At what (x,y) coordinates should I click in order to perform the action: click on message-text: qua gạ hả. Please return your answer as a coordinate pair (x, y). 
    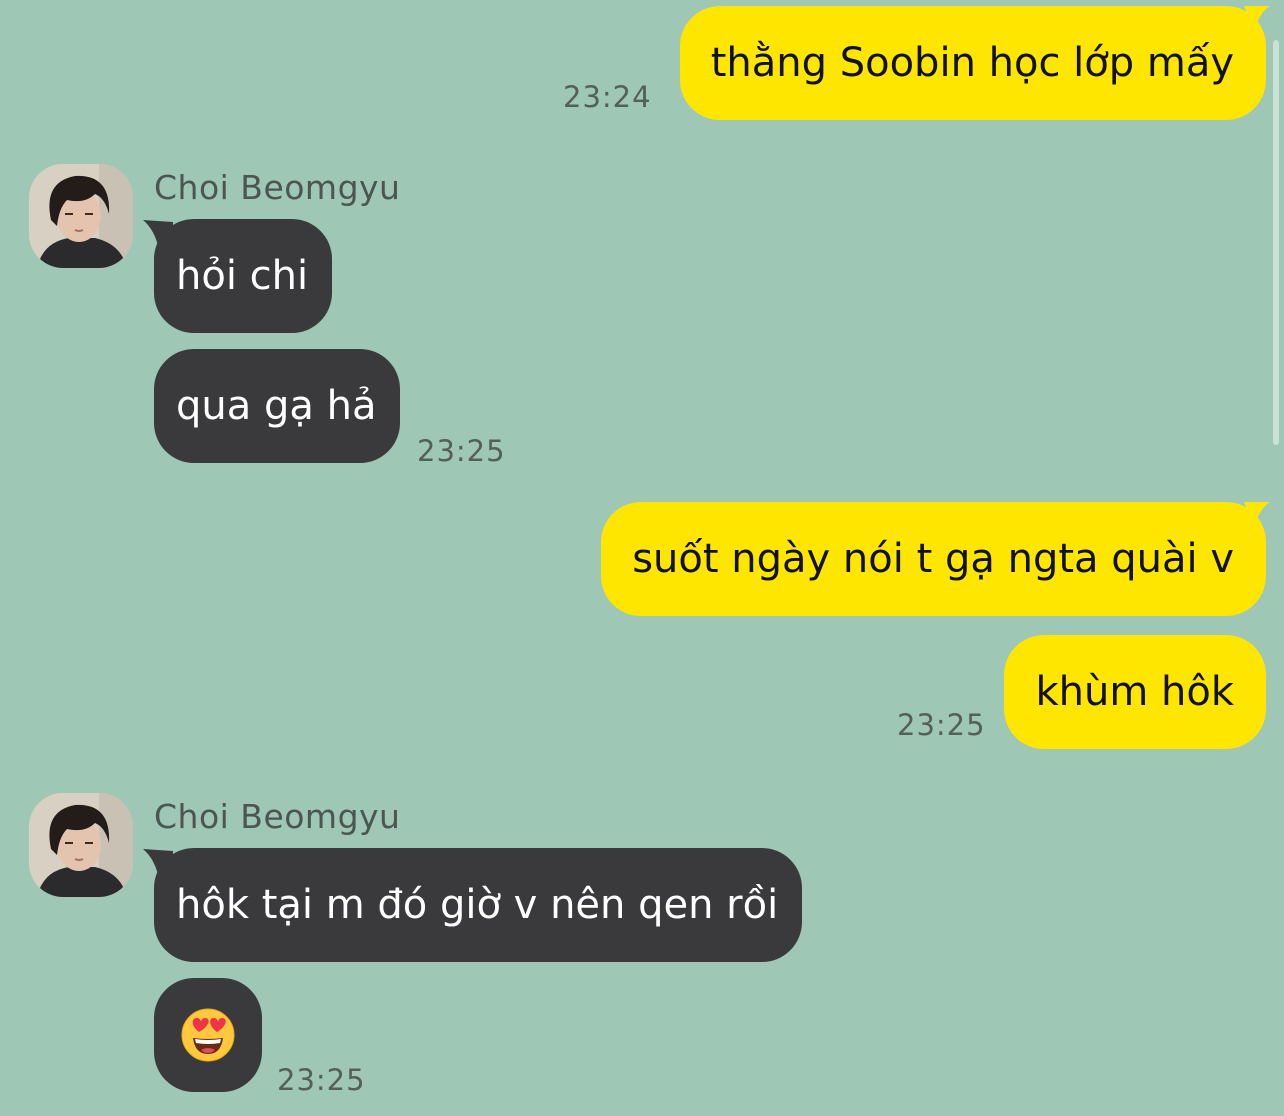
    Looking at the image, I should click on (276, 406).